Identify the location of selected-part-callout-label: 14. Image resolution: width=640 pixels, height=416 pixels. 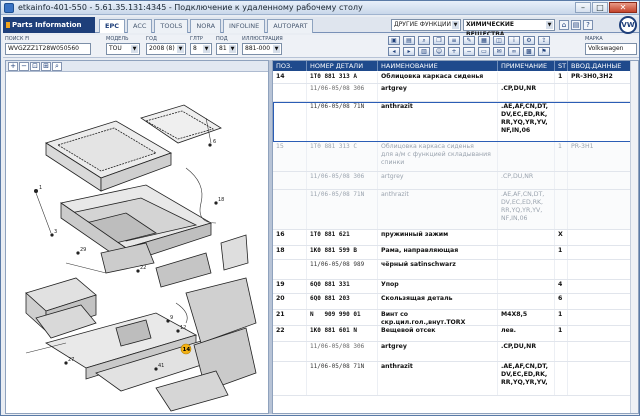
(187, 350).